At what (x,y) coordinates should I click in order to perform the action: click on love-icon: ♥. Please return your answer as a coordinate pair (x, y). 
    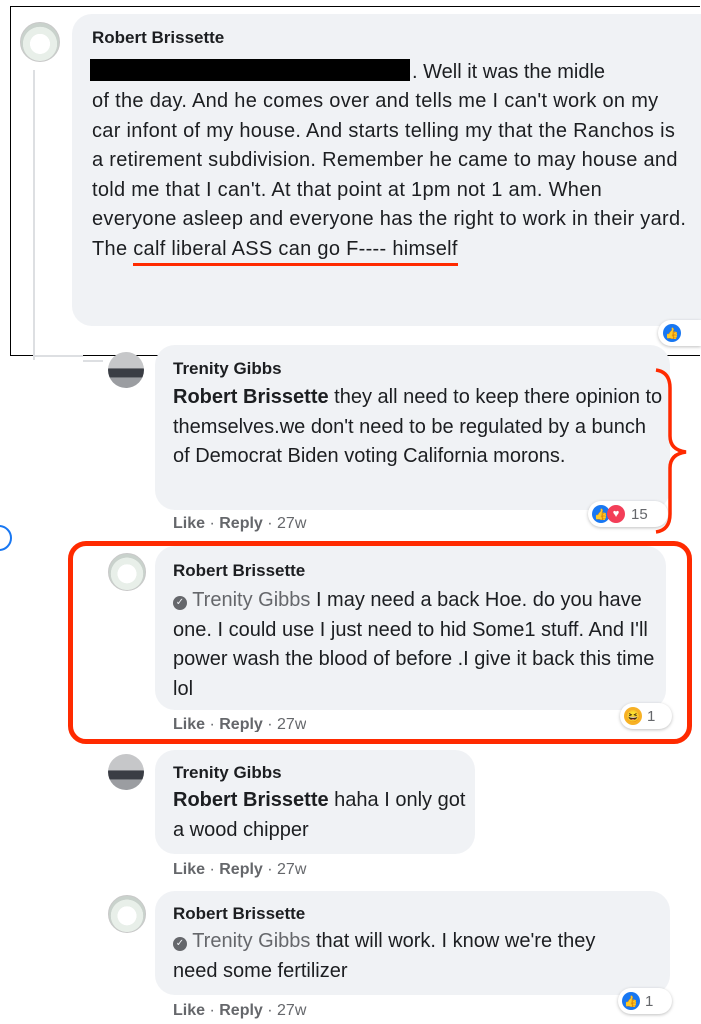
    Looking at the image, I should click on (616, 514).